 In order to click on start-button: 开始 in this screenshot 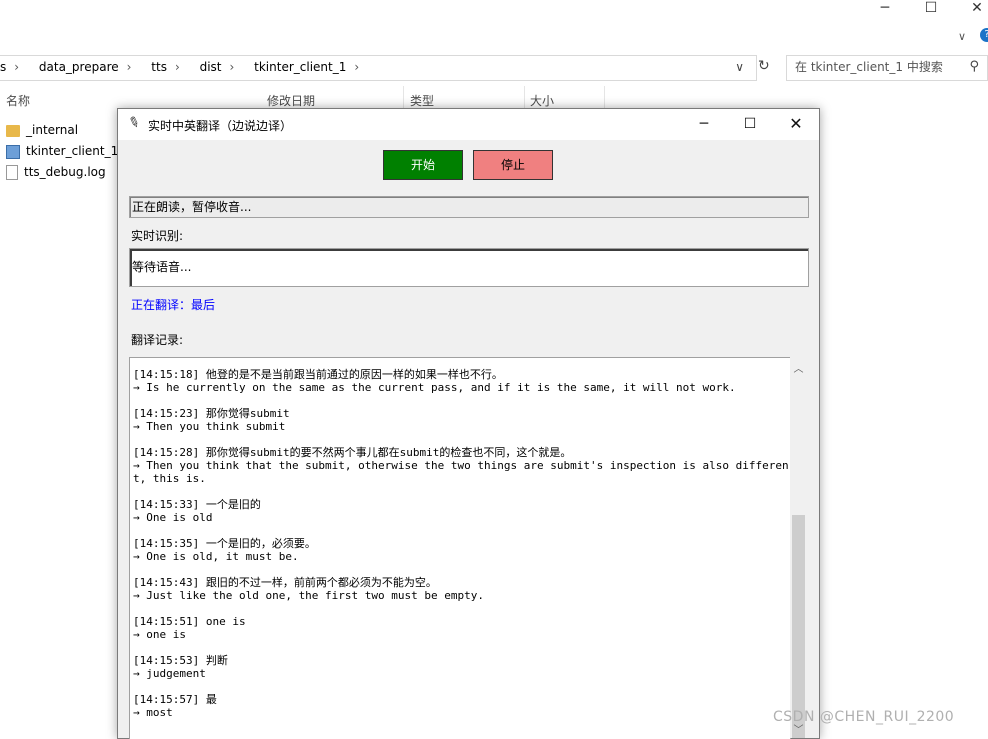, I will do `click(423, 165)`.